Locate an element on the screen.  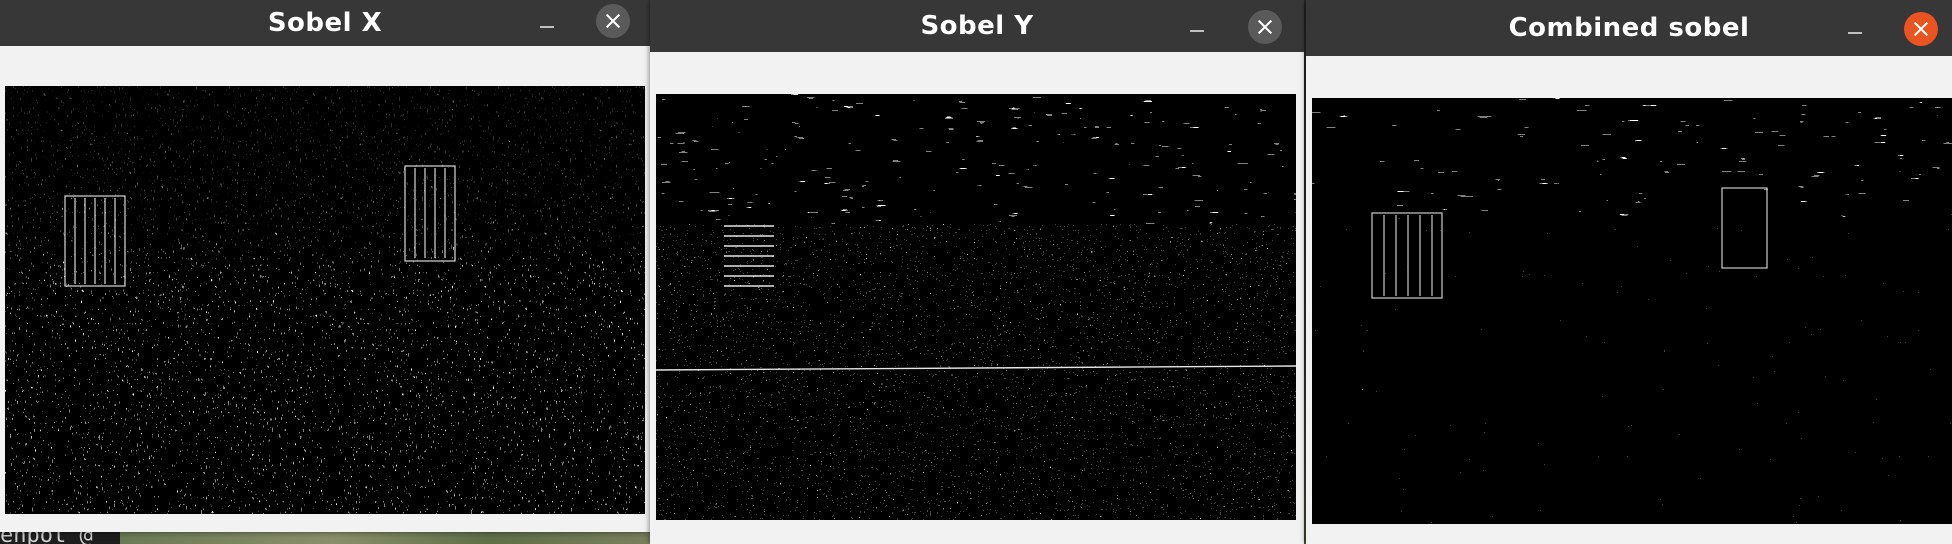
window-titlebar: Combined sobel is located at coordinates (1629, 28).